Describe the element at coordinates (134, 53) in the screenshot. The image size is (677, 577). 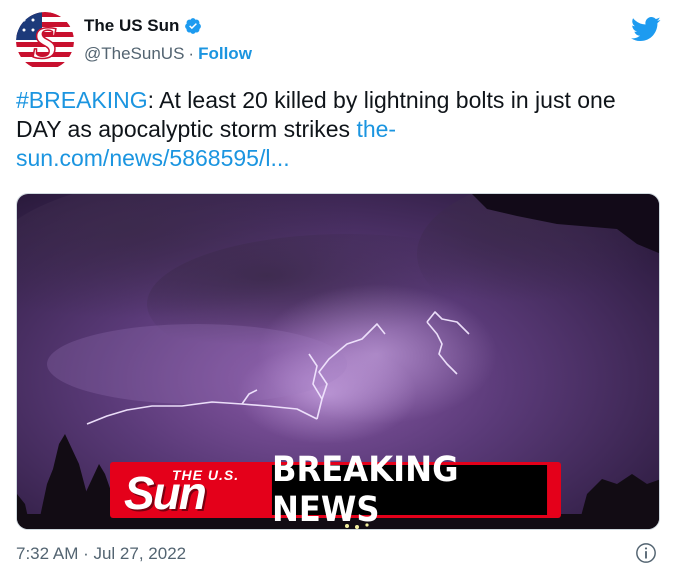
I see `handle: @TheSunUS` at that location.